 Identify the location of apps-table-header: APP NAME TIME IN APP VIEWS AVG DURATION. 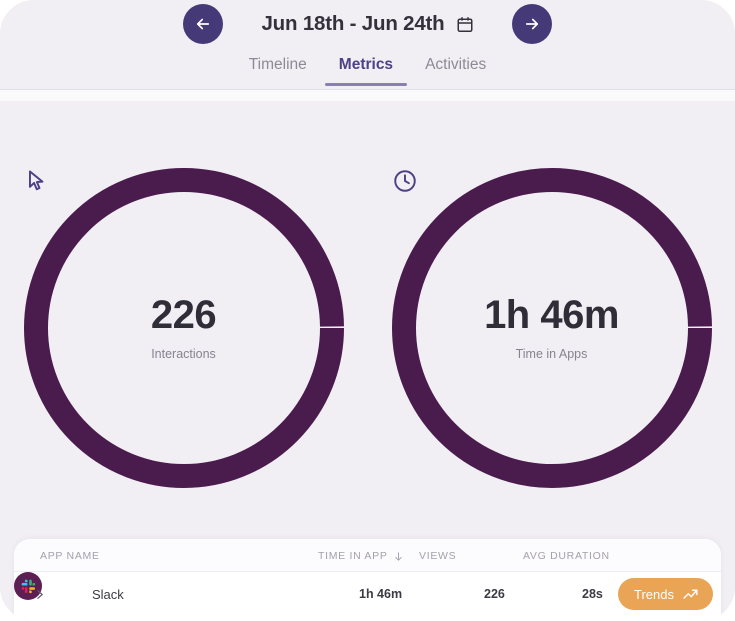
(367, 555).